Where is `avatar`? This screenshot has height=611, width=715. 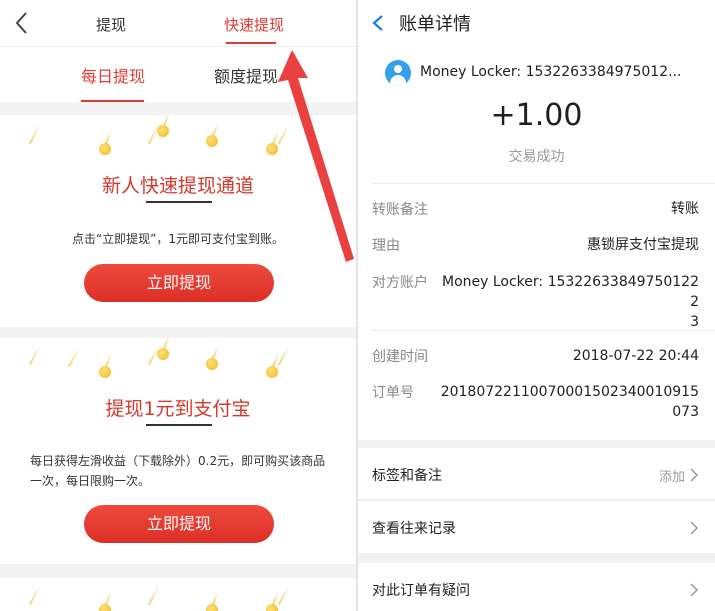 avatar is located at coordinates (398, 73).